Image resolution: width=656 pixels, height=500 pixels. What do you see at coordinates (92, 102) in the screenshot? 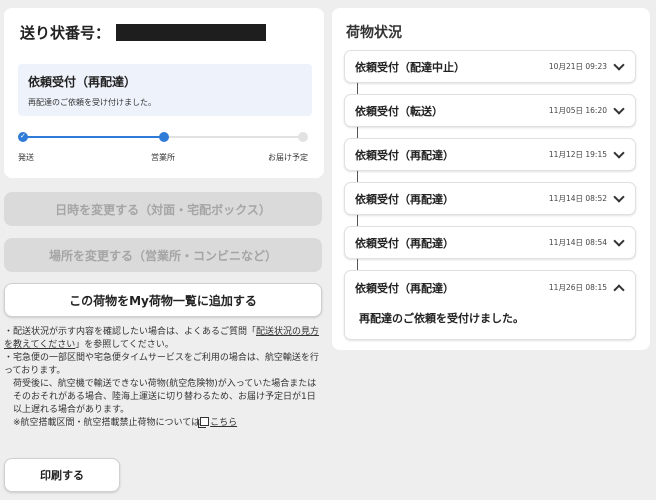
I see `current-status-description: 再配達のご依頼を受け付けました。` at bounding box center [92, 102].